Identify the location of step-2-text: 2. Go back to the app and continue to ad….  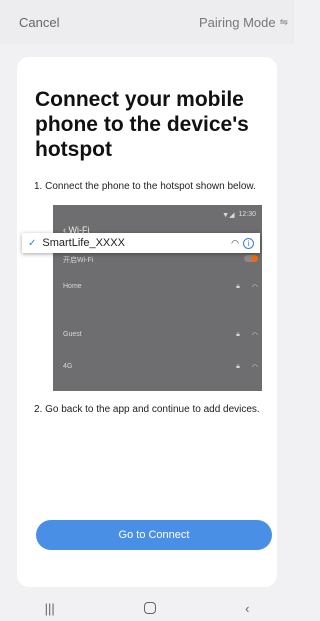
(147, 409).